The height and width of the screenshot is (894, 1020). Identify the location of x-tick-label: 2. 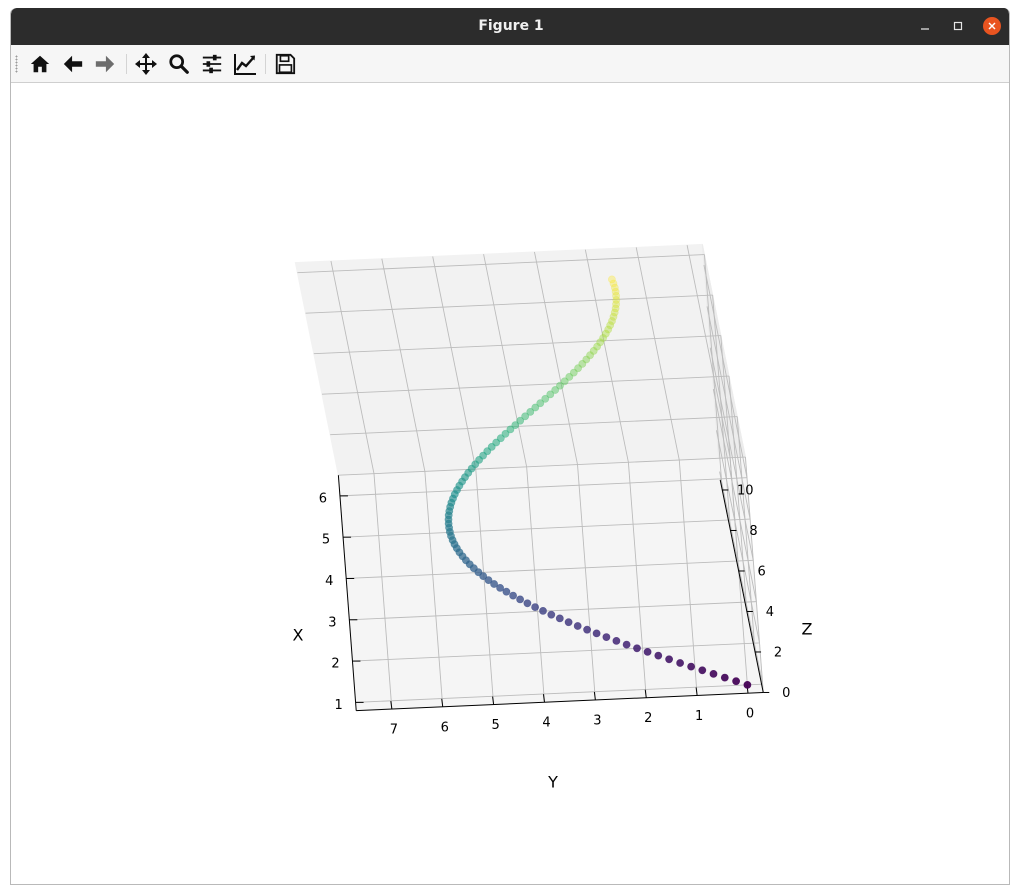
(335, 664).